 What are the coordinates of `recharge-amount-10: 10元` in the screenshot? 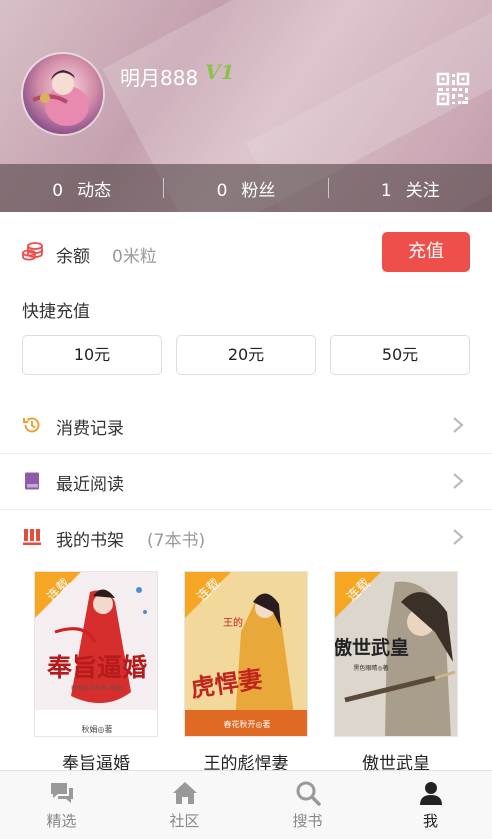 It's located at (92, 355).